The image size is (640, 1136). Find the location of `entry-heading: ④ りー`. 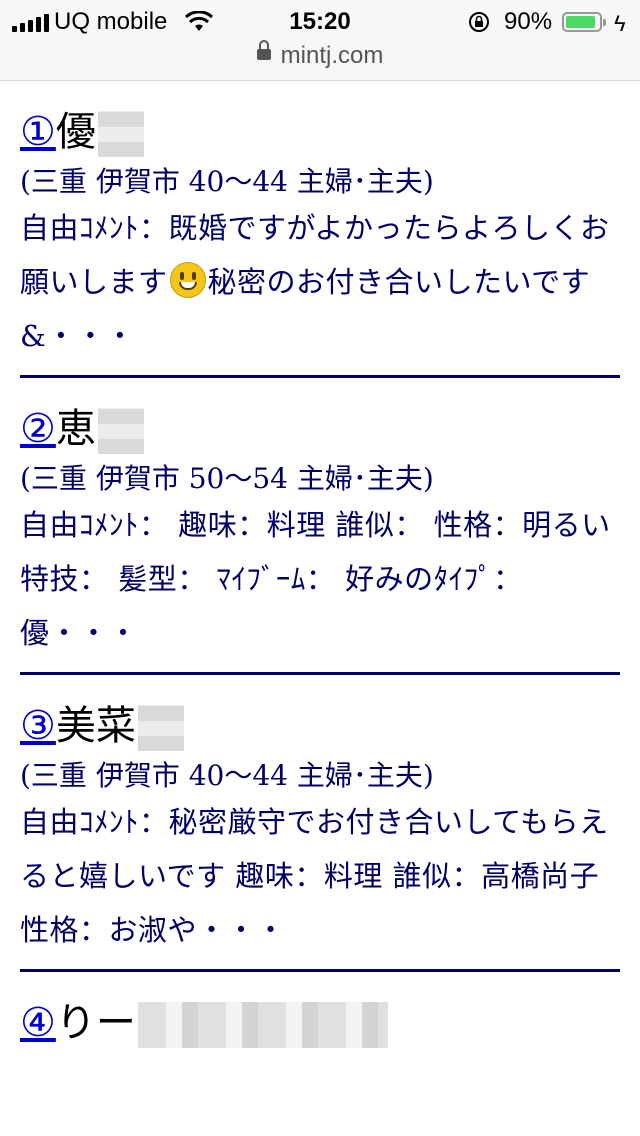

entry-heading: ④ りー is located at coordinates (320, 1023).